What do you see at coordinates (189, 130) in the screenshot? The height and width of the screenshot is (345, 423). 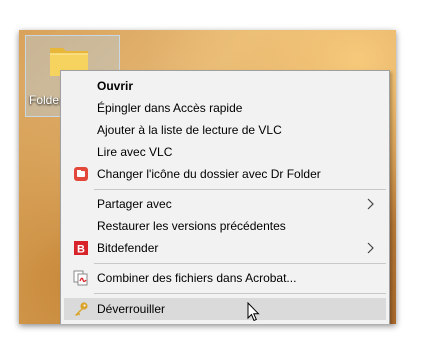 I see `menu-item-label: Ajouter à la liste de lecture de VLC` at bounding box center [189, 130].